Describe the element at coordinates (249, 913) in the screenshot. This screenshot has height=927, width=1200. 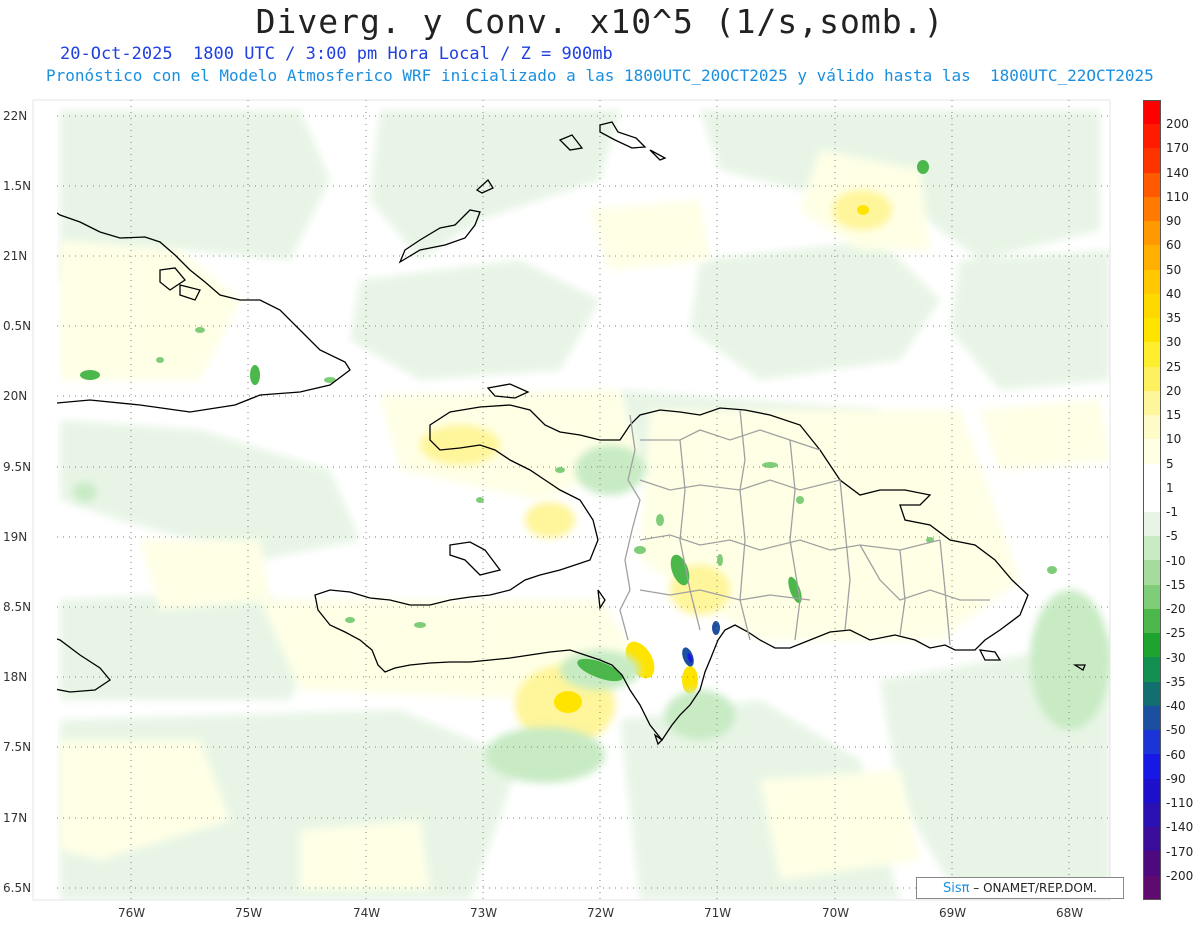
I see `lon-label: 75W` at that location.